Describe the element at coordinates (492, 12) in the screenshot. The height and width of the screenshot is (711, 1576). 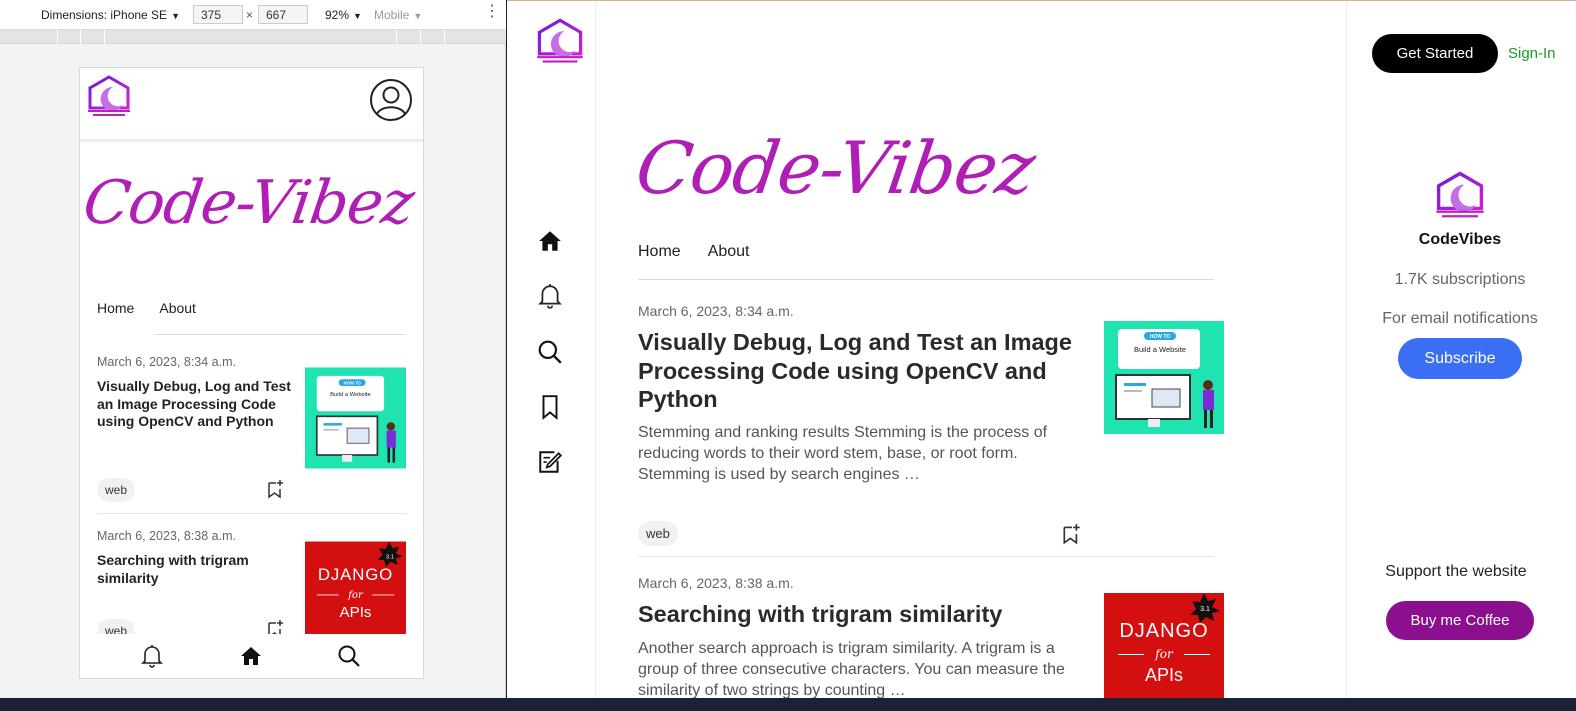
I see `more-options-icon: ⋮` at that location.